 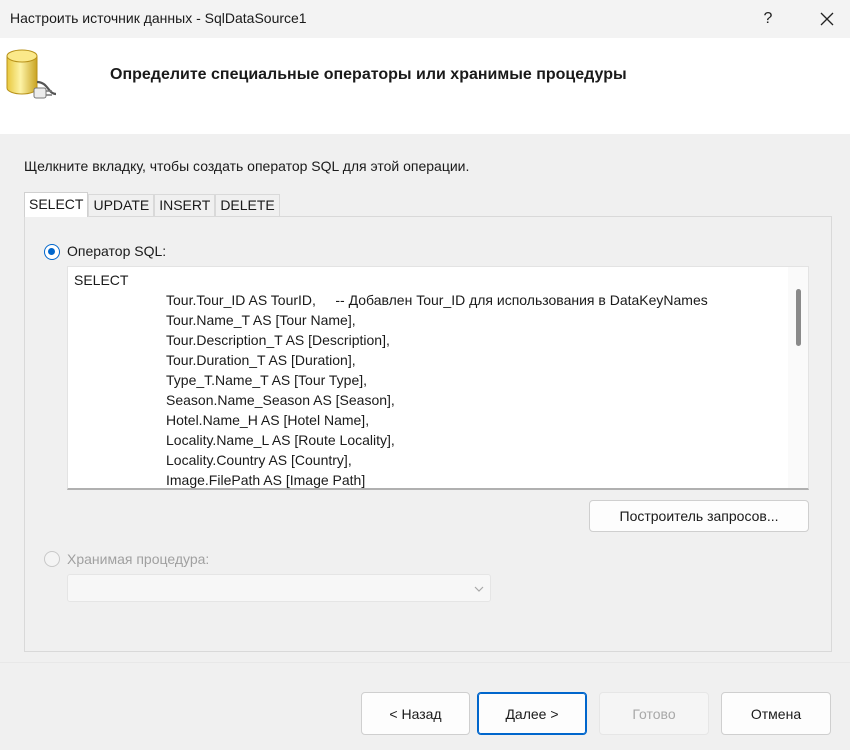 I want to click on sql-line: Locality.Name_L AS [Route Locality],, so click(x=280, y=440).